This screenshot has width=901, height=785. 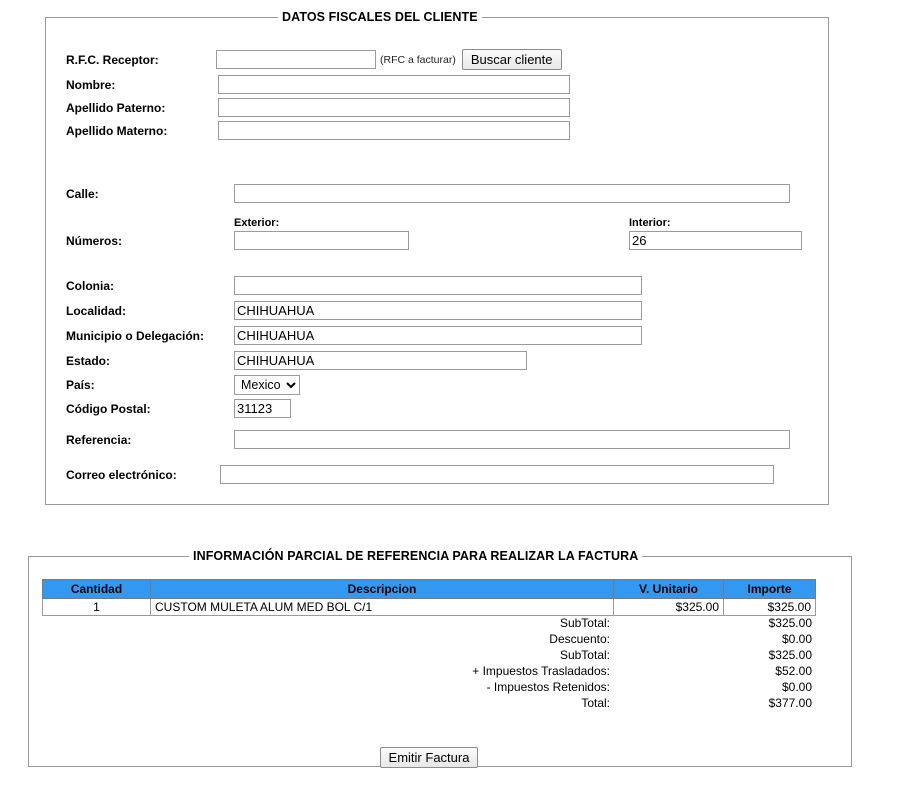 What do you see at coordinates (90, 285) in the screenshot?
I see `colonia-label: Colonia:` at bounding box center [90, 285].